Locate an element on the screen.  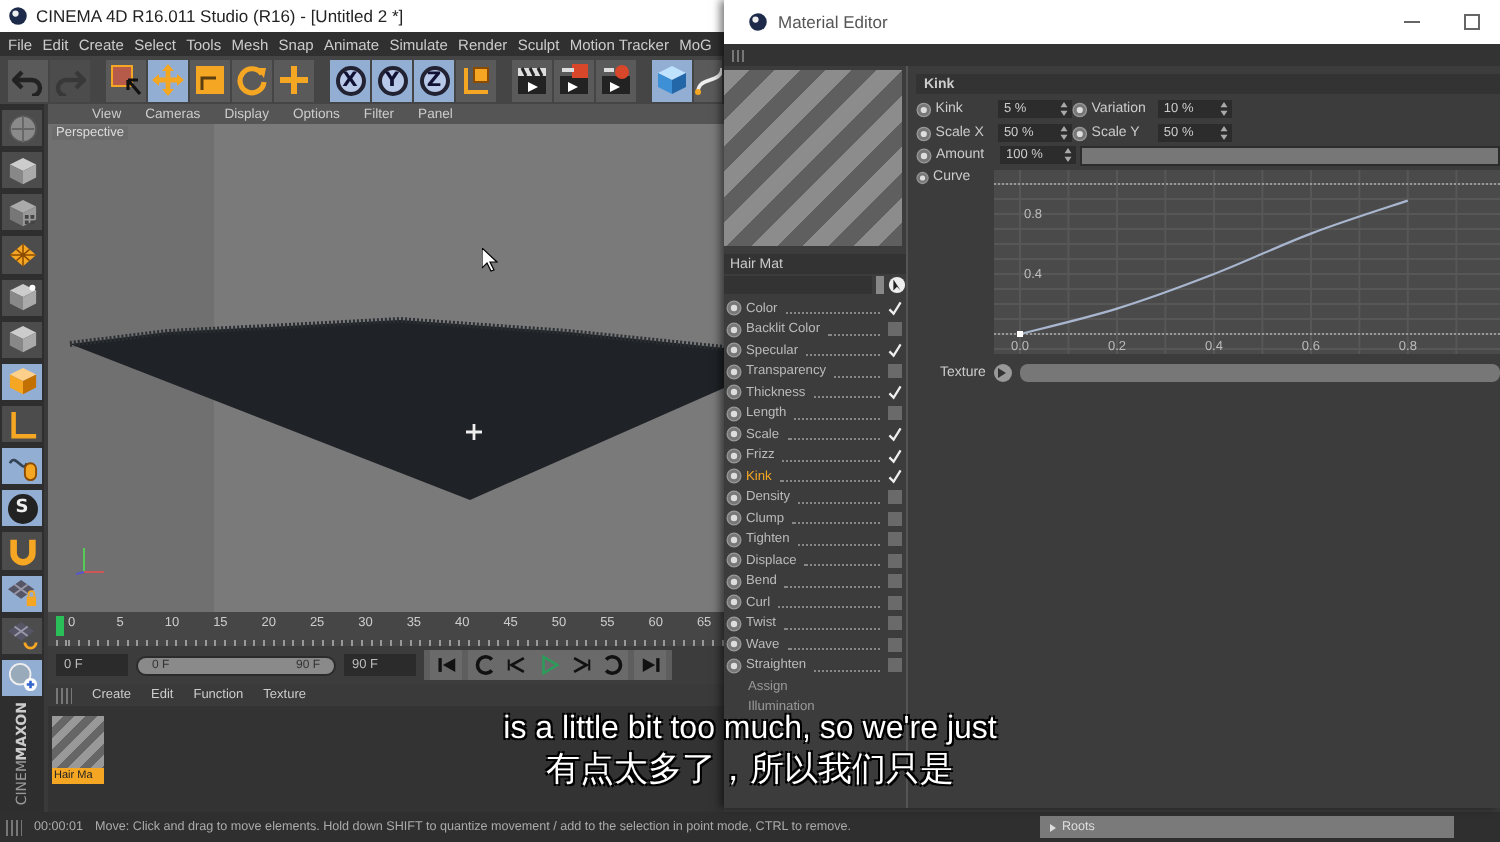
step-back-icon is located at coordinates (516, 665).